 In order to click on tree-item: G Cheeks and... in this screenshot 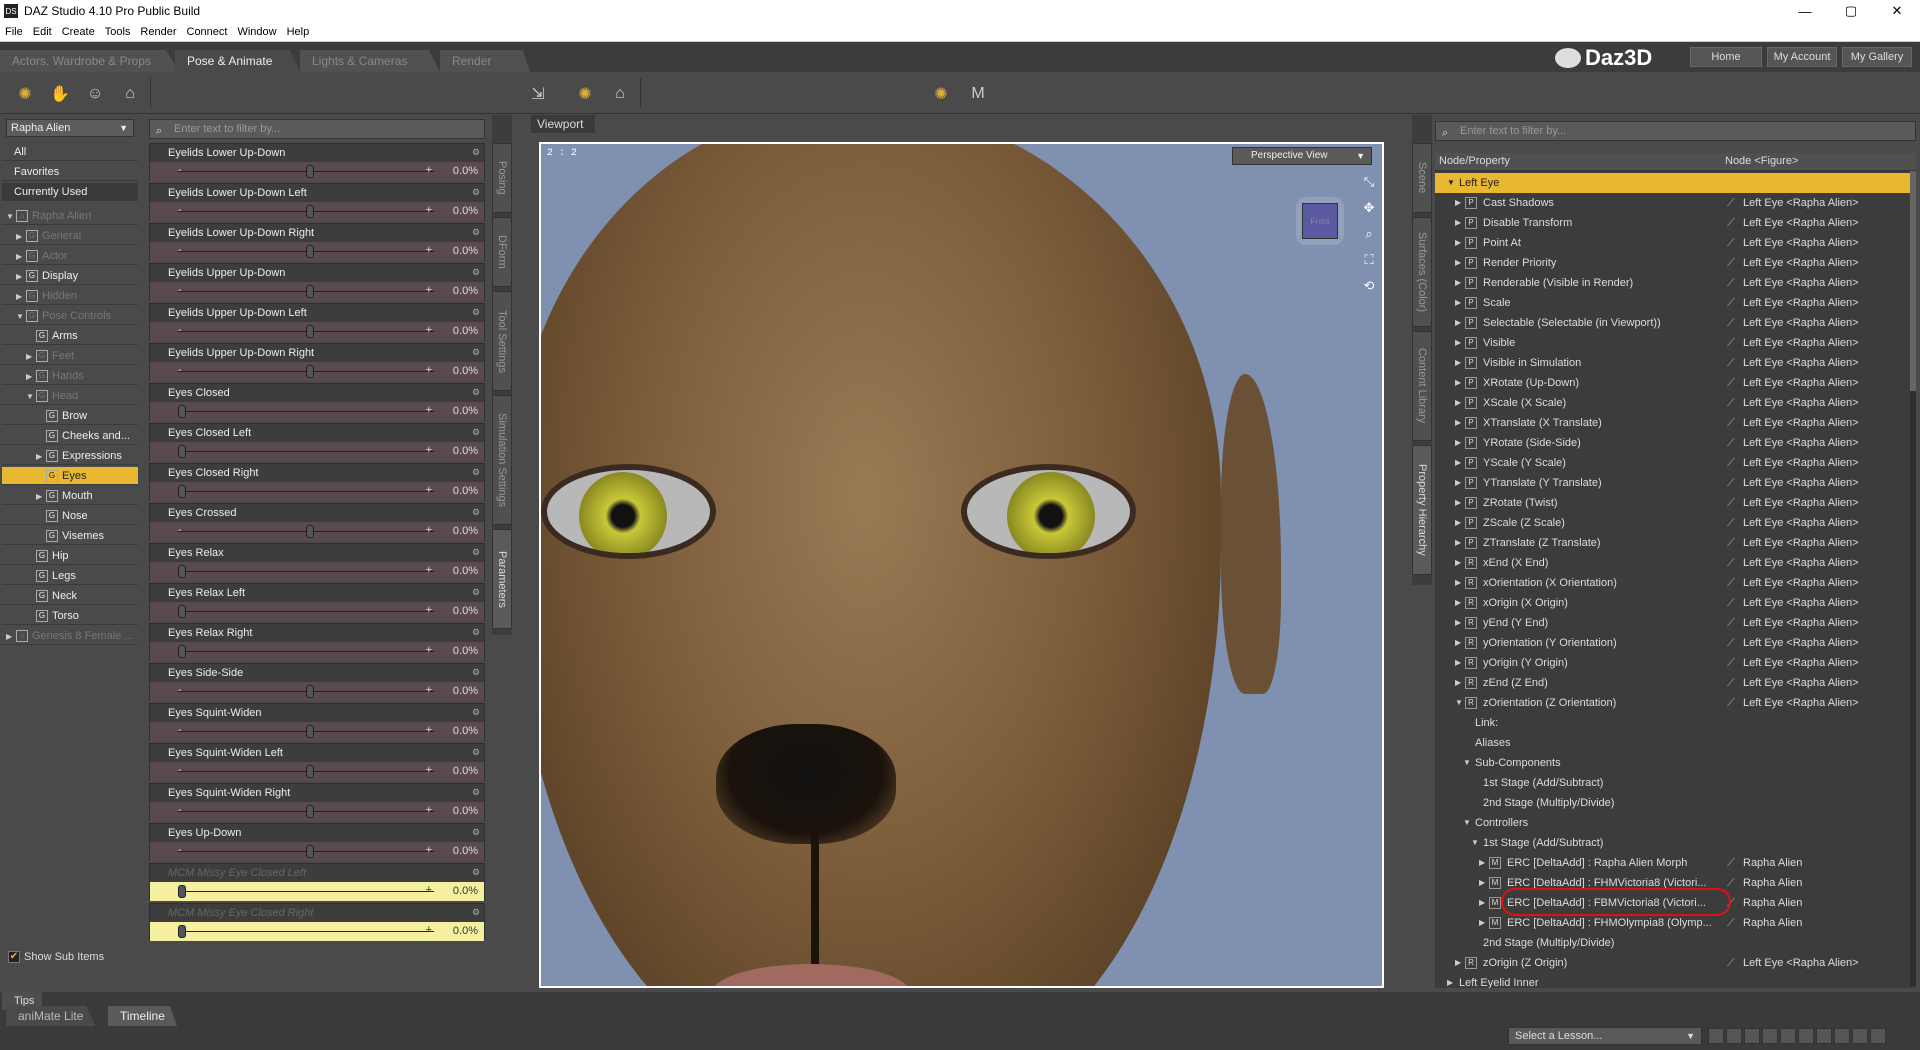, I will do `click(70, 436)`.